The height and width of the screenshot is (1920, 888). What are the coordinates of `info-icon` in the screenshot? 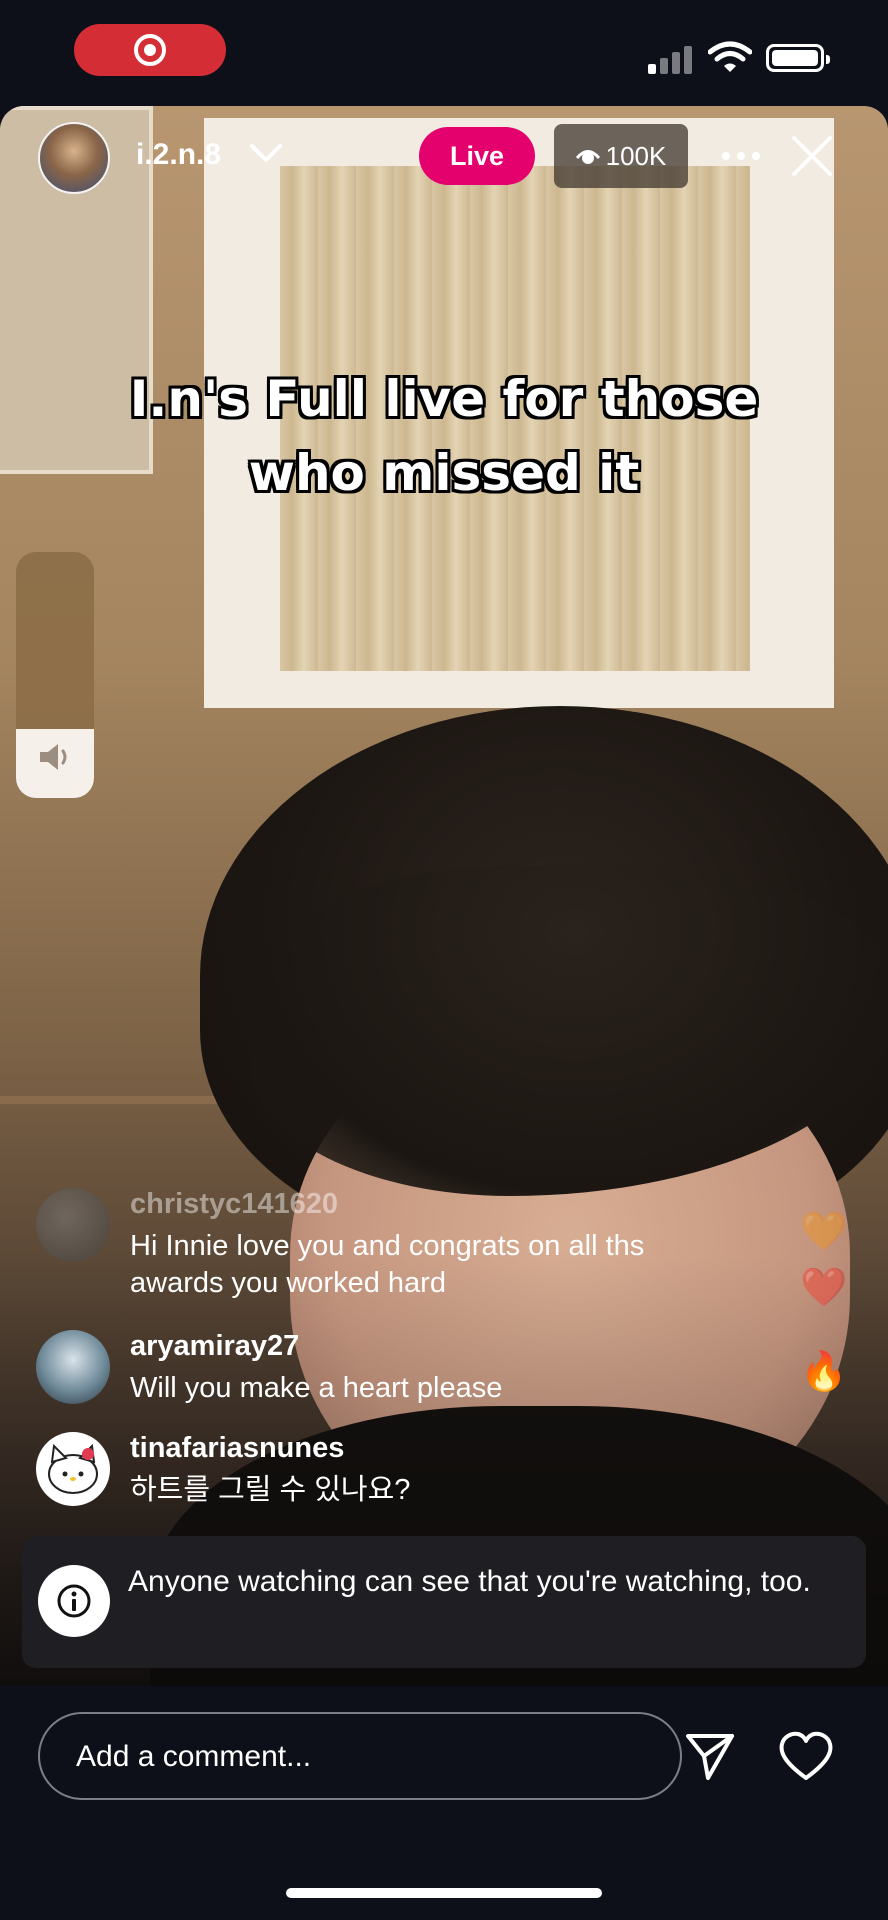 It's located at (74, 1601).